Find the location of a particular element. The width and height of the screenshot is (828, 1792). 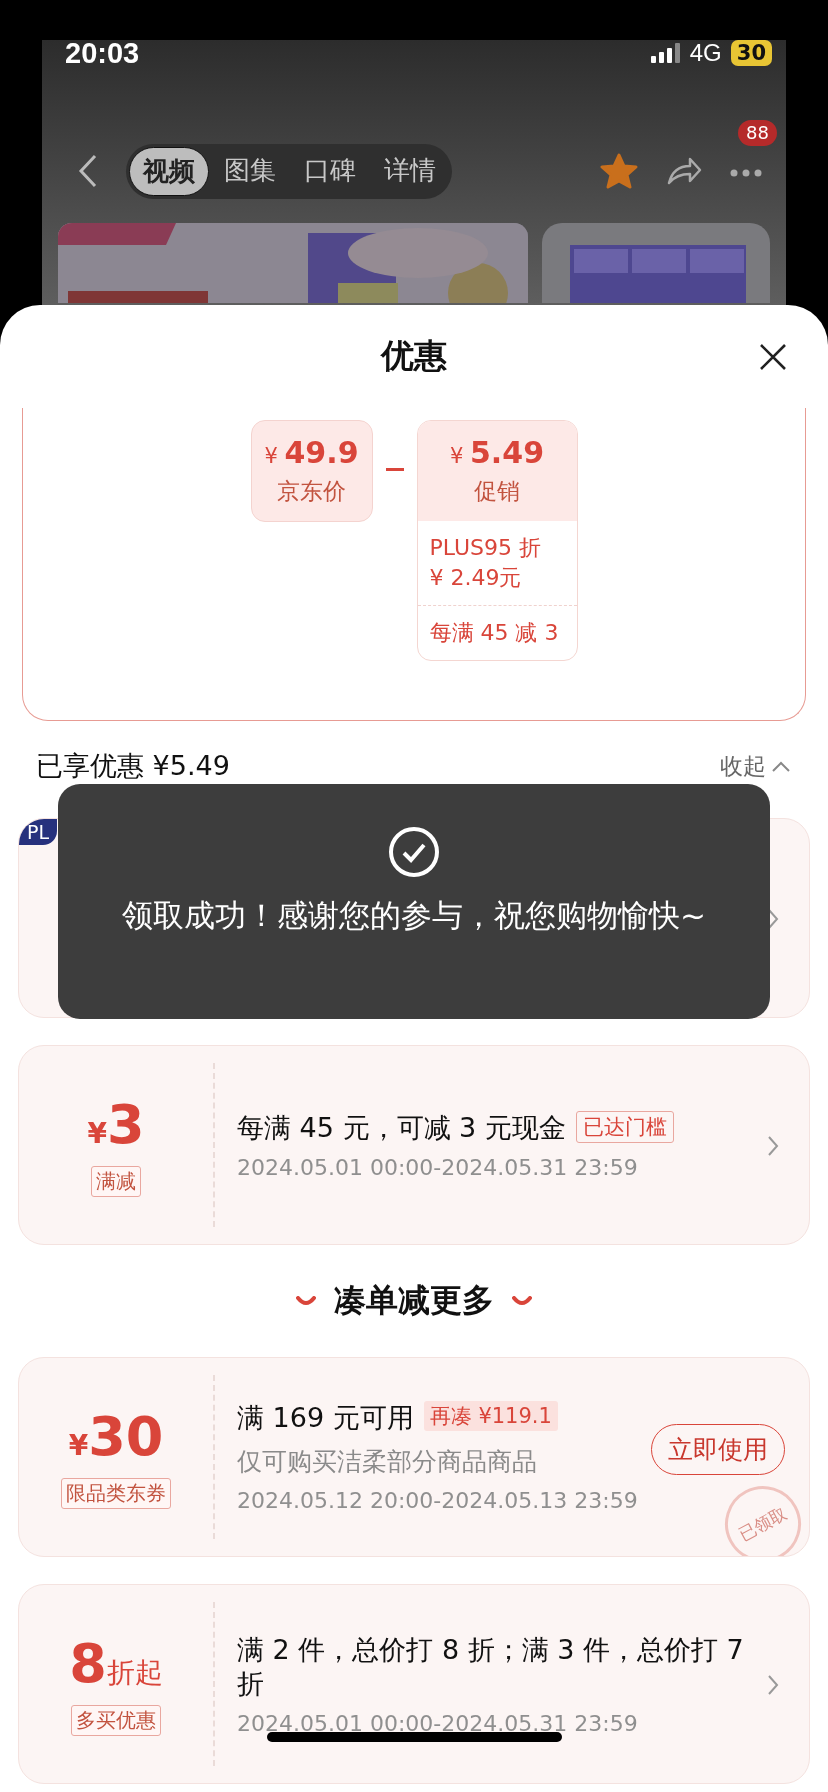

promo-detail: PLUS95 折 is located at coordinates (485, 548).